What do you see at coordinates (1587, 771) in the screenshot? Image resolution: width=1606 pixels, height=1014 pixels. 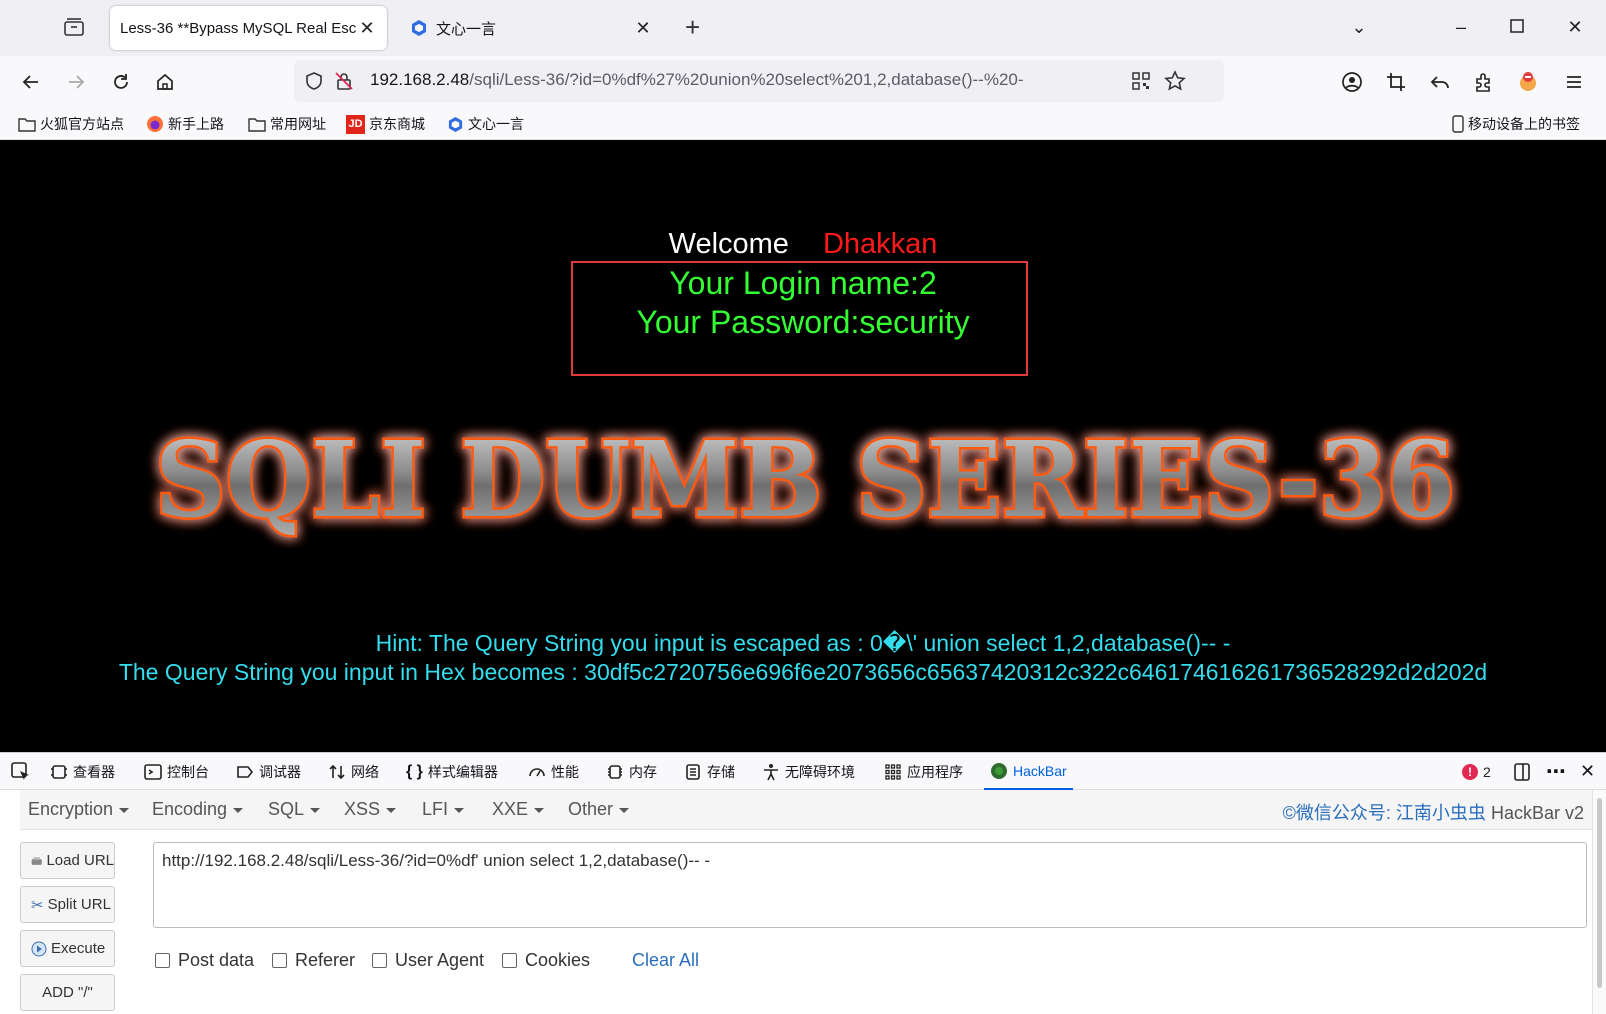 I see `close-devtools-icon: ✕` at bounding box center [1587, 771].